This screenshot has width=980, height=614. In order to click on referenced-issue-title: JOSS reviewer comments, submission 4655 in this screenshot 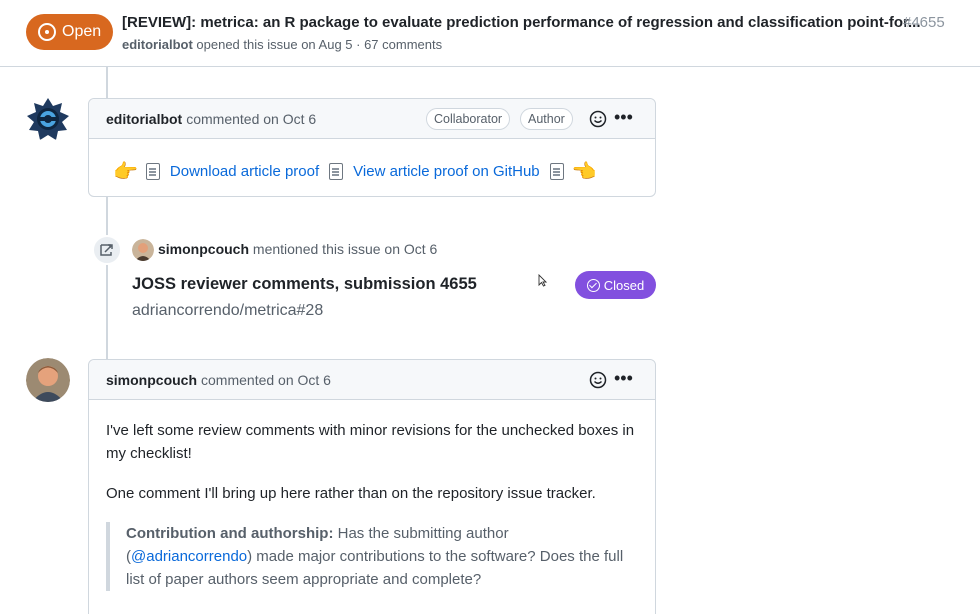, I will do `click(304, 284)`.